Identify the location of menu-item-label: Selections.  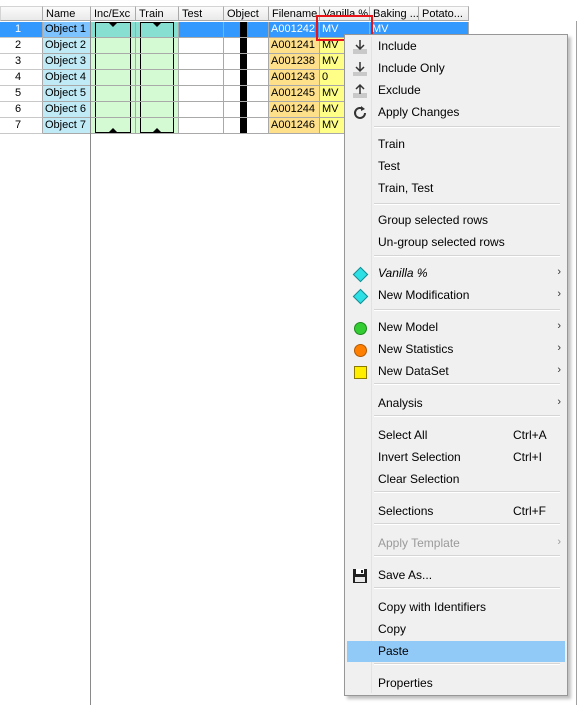
(406, 511).